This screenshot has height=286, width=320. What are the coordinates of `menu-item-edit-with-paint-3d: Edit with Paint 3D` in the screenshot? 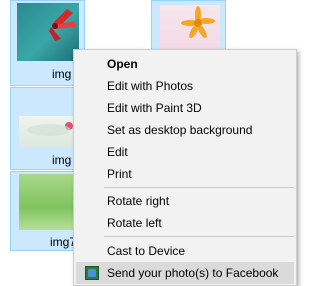 It's located at (185, 108).